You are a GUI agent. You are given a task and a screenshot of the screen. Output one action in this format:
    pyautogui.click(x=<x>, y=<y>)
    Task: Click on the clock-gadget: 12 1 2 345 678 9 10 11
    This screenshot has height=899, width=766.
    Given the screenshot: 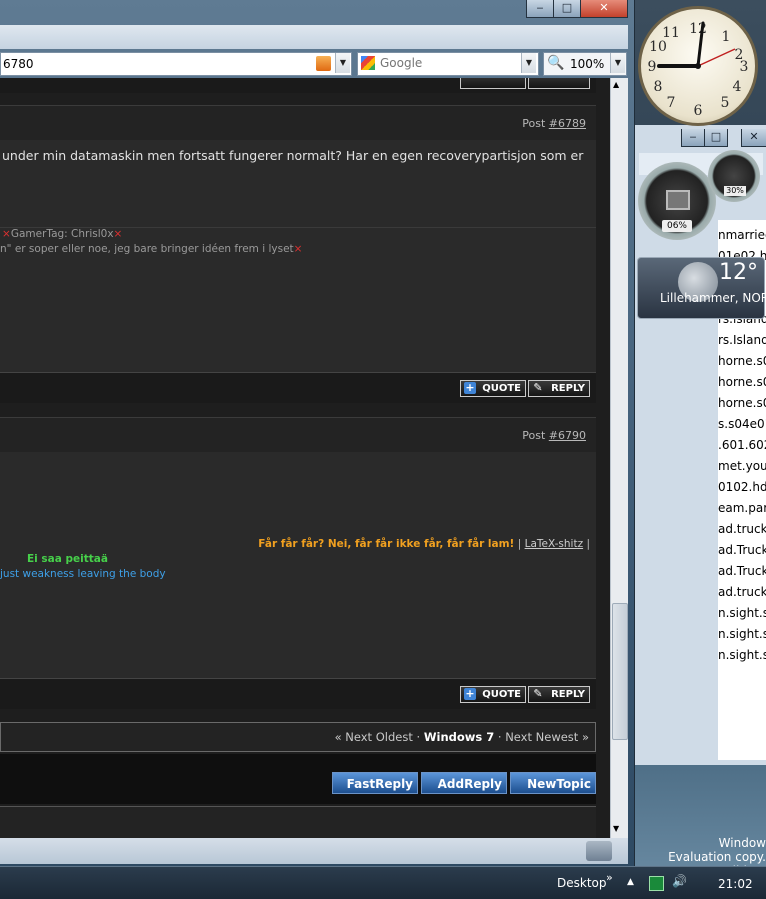 What is the action you would take?
    pyautogui.click(x=698, y=66)
    